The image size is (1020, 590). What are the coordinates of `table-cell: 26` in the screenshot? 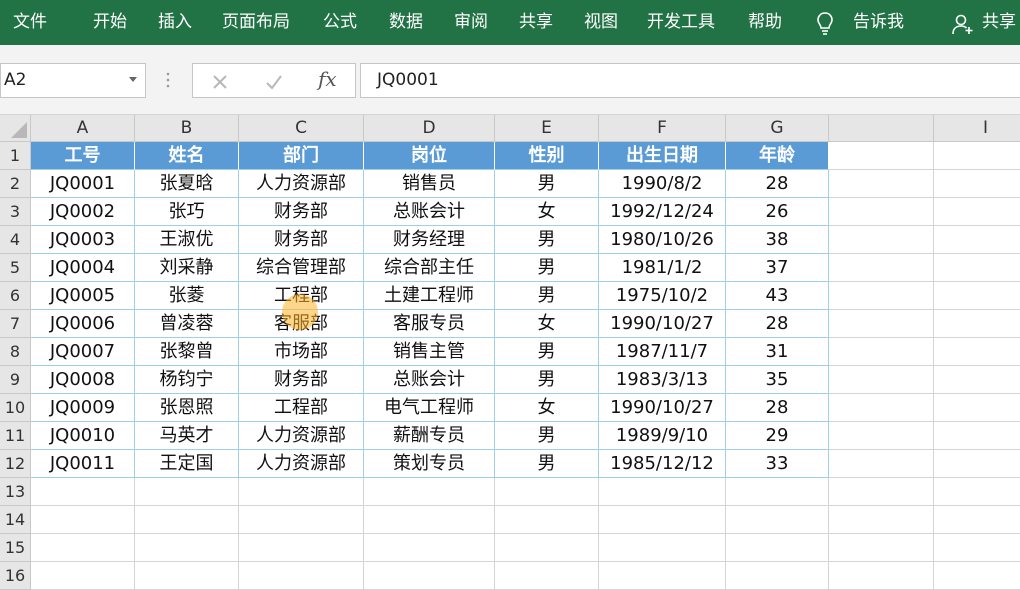 It's located at (777, 212).